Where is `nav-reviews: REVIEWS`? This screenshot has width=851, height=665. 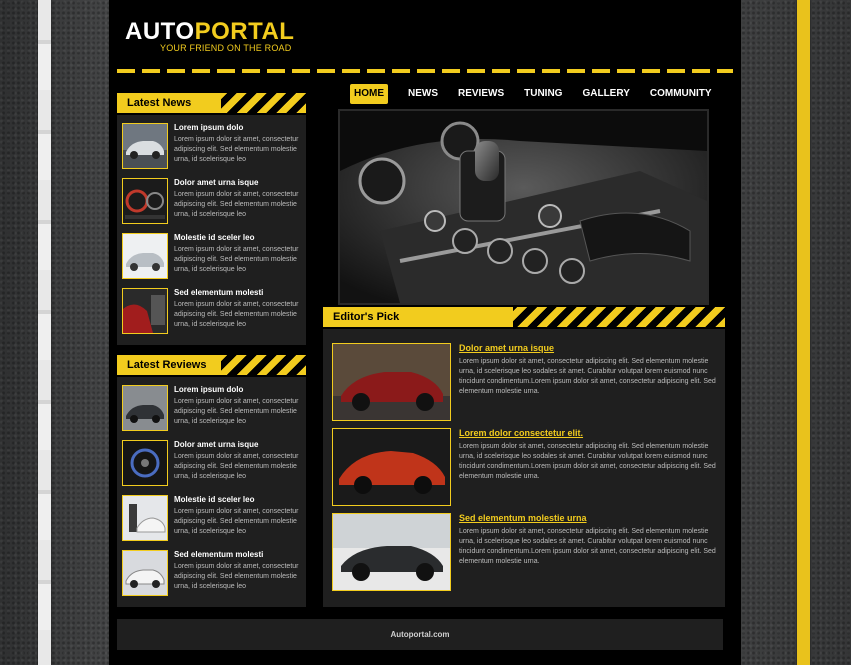
nav-reviews: REVIEWS is located at coordinates (481, 94).